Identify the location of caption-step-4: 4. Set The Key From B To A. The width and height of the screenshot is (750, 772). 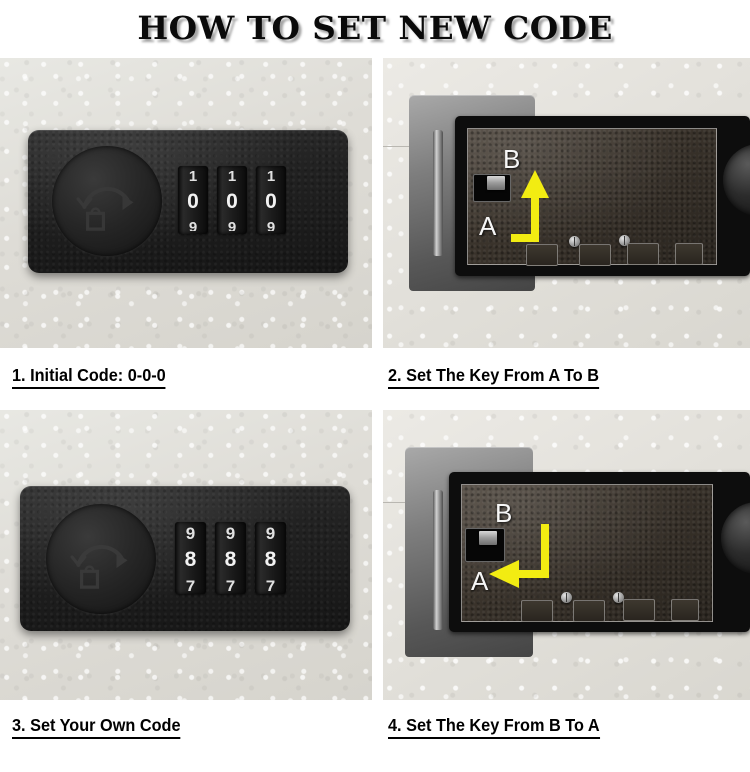
(494, 727).